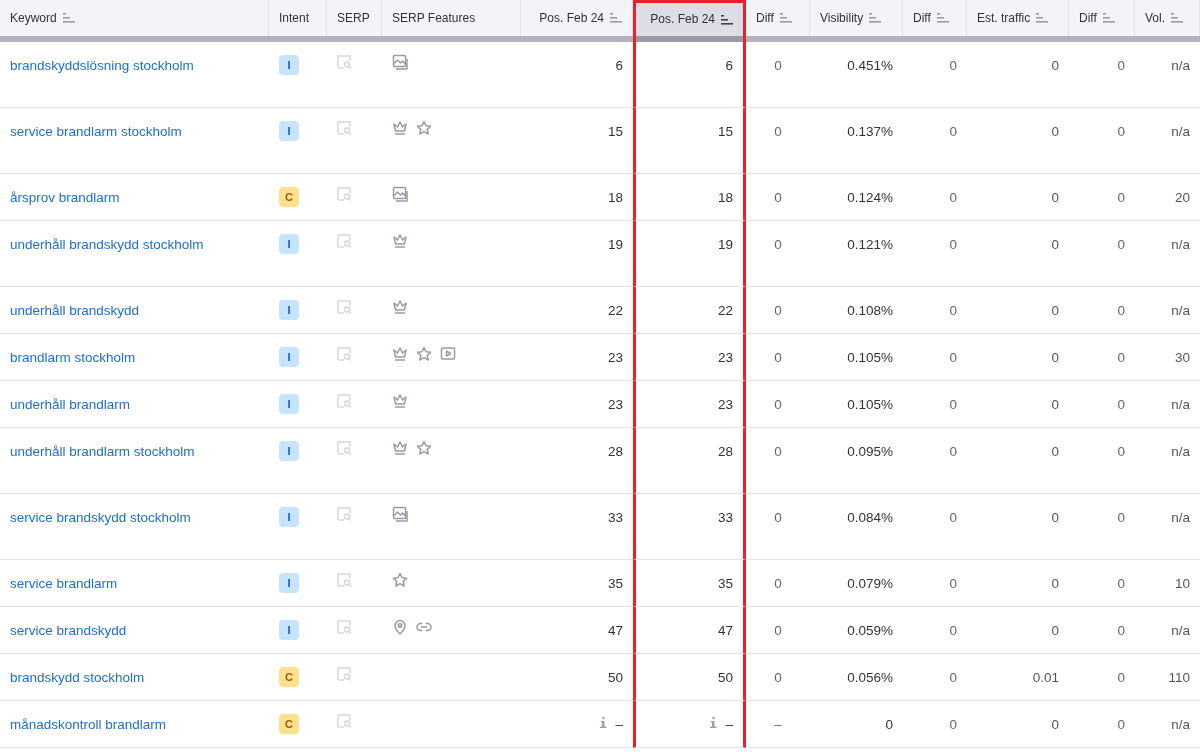 The image size is (1200, 752). What do you see at coordinates (615, 517) in the screenshot?
I see `position-value: 33` at bounding box center [615, 517].